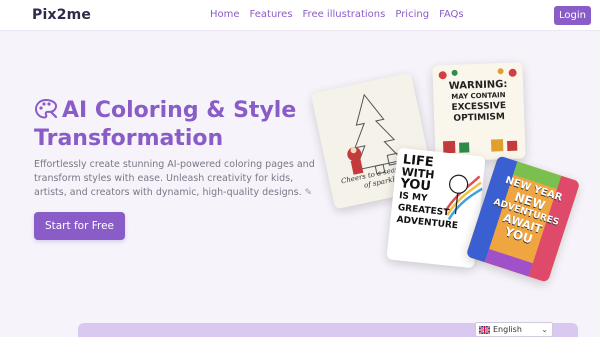 Image resolution: width=600 pixels, height=337 pixels. Describe the element at coordinates (165, 124) in the screenshot. I see `hero-title: AI Coloring & Style Transformation` at that location.